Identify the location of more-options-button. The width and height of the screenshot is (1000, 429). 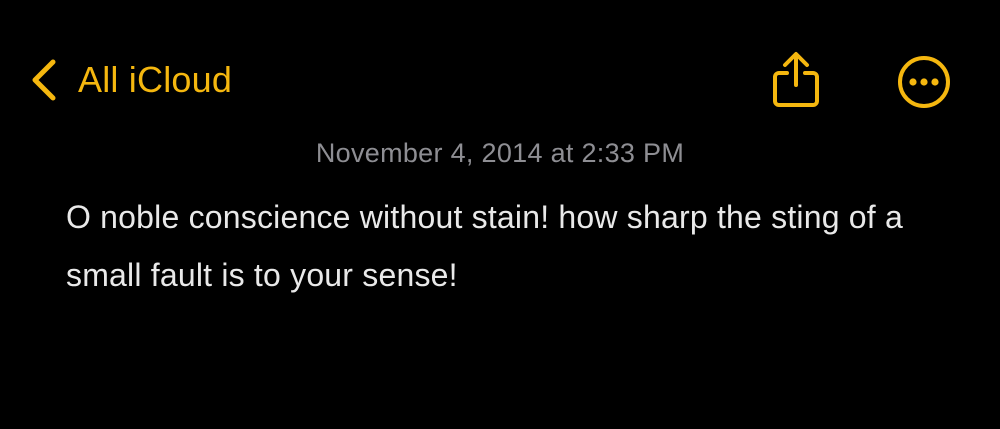
(924, 82).